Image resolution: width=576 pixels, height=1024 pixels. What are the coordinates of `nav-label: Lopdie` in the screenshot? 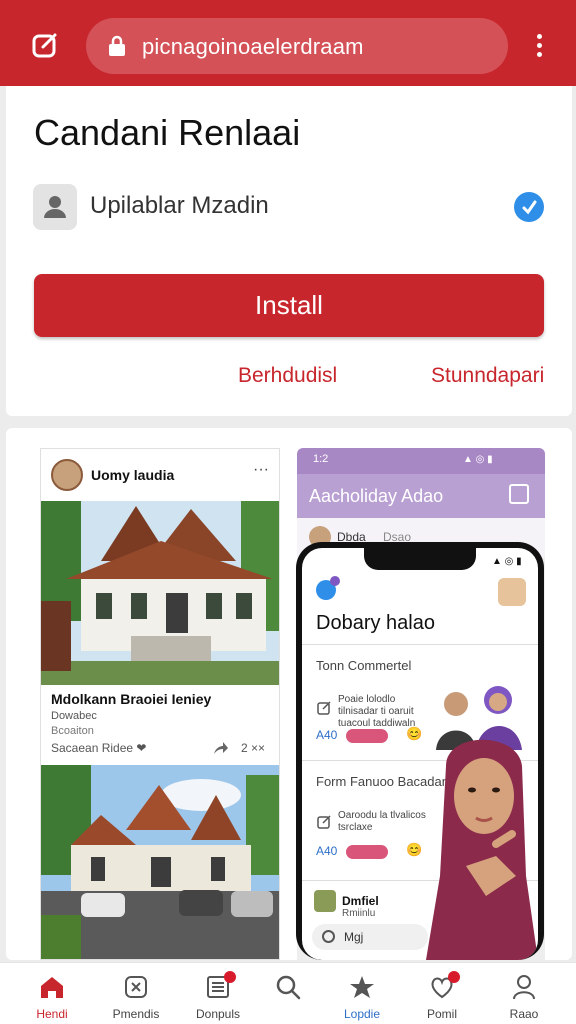 It's located at (362, 1014).